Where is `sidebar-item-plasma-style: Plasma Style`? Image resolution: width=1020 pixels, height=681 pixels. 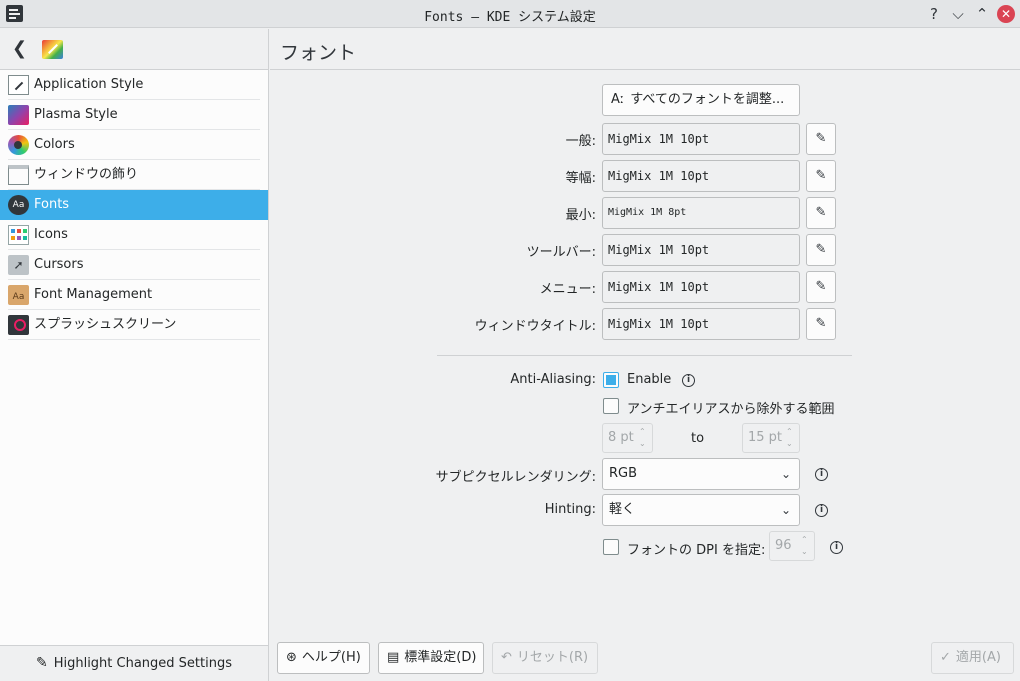 sidebar-item-plasma-style: Plasma Style is located at coordinates (134, 115).